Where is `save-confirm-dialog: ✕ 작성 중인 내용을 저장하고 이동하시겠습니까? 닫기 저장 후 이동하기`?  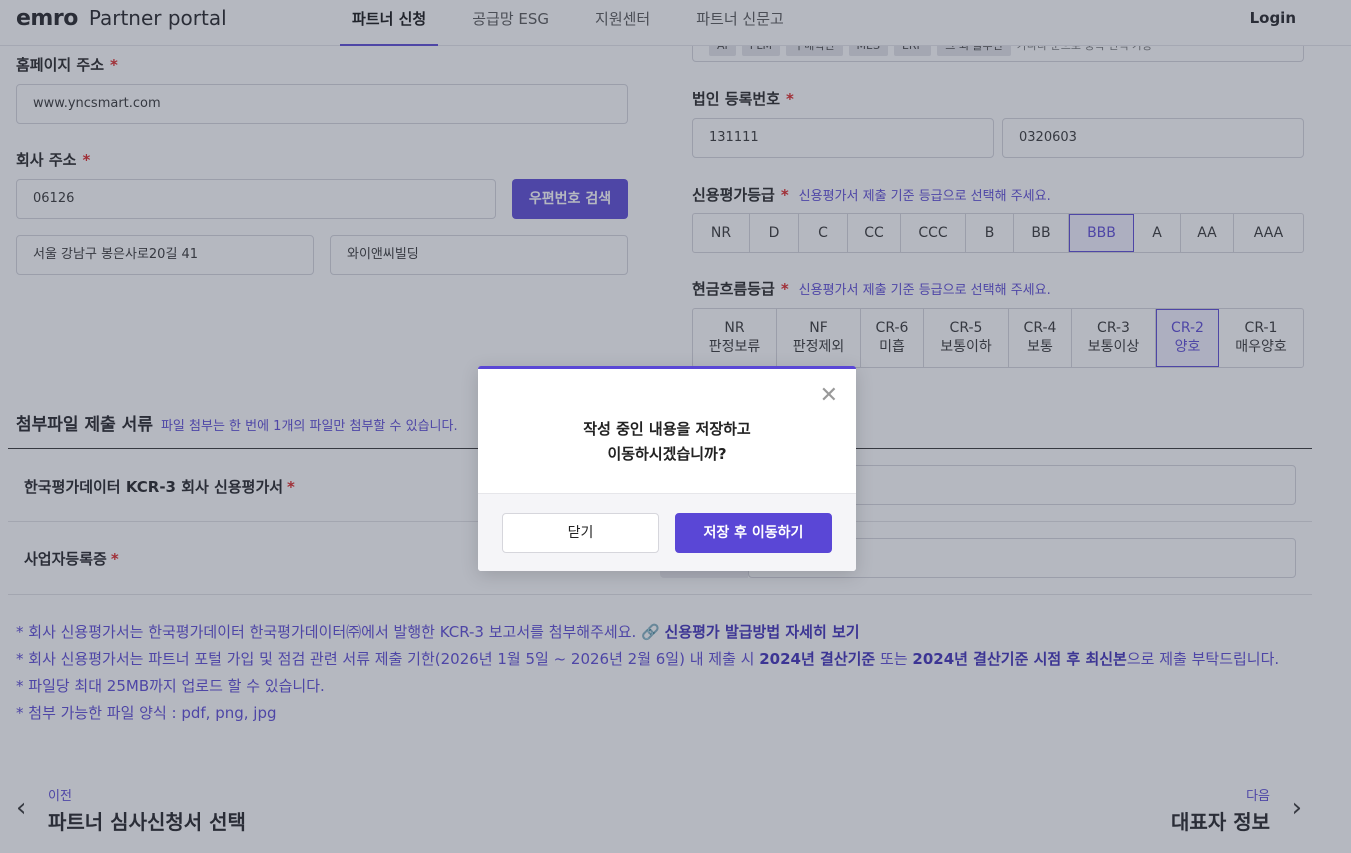
save-confirm-dialog: ✕ 작성 중인 내용을 저장하고 이동하시겠습니까? 닫기 저장 후 이동하기 is located at coordinates (667, 468).